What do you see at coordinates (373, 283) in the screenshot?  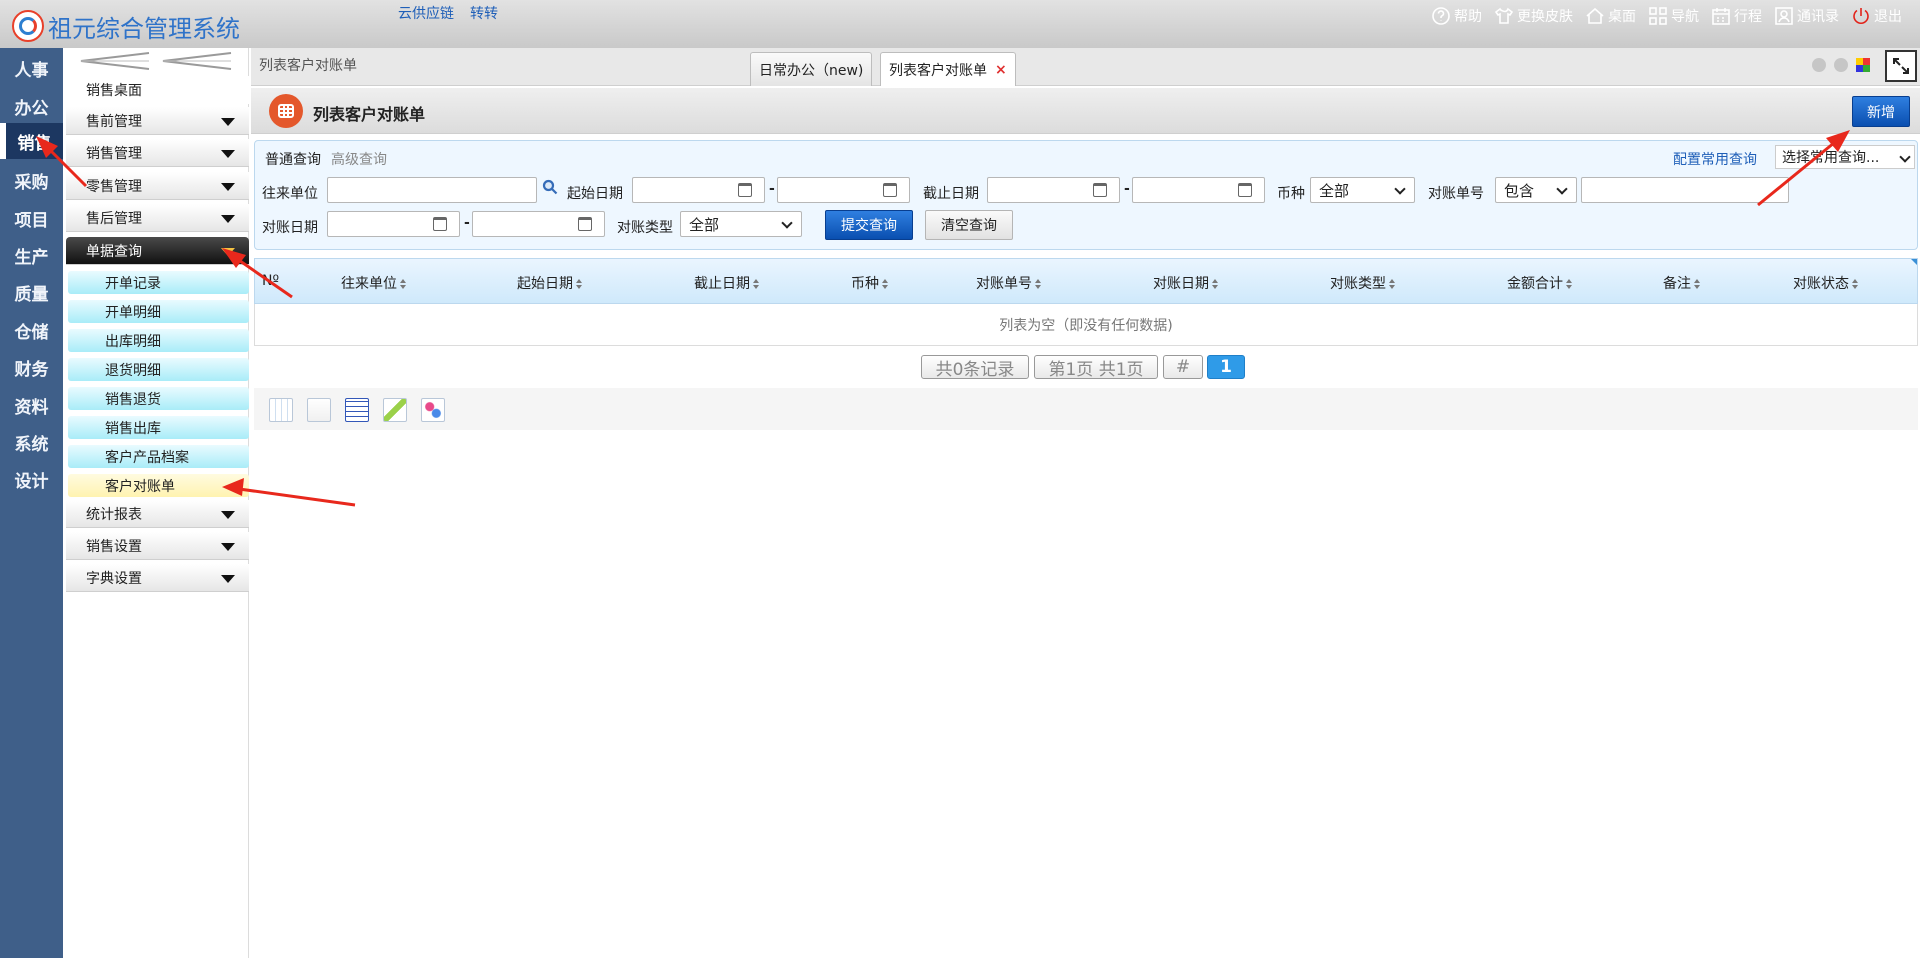 I see `col-partner: 往来单位` at bounding box center [373, 283].